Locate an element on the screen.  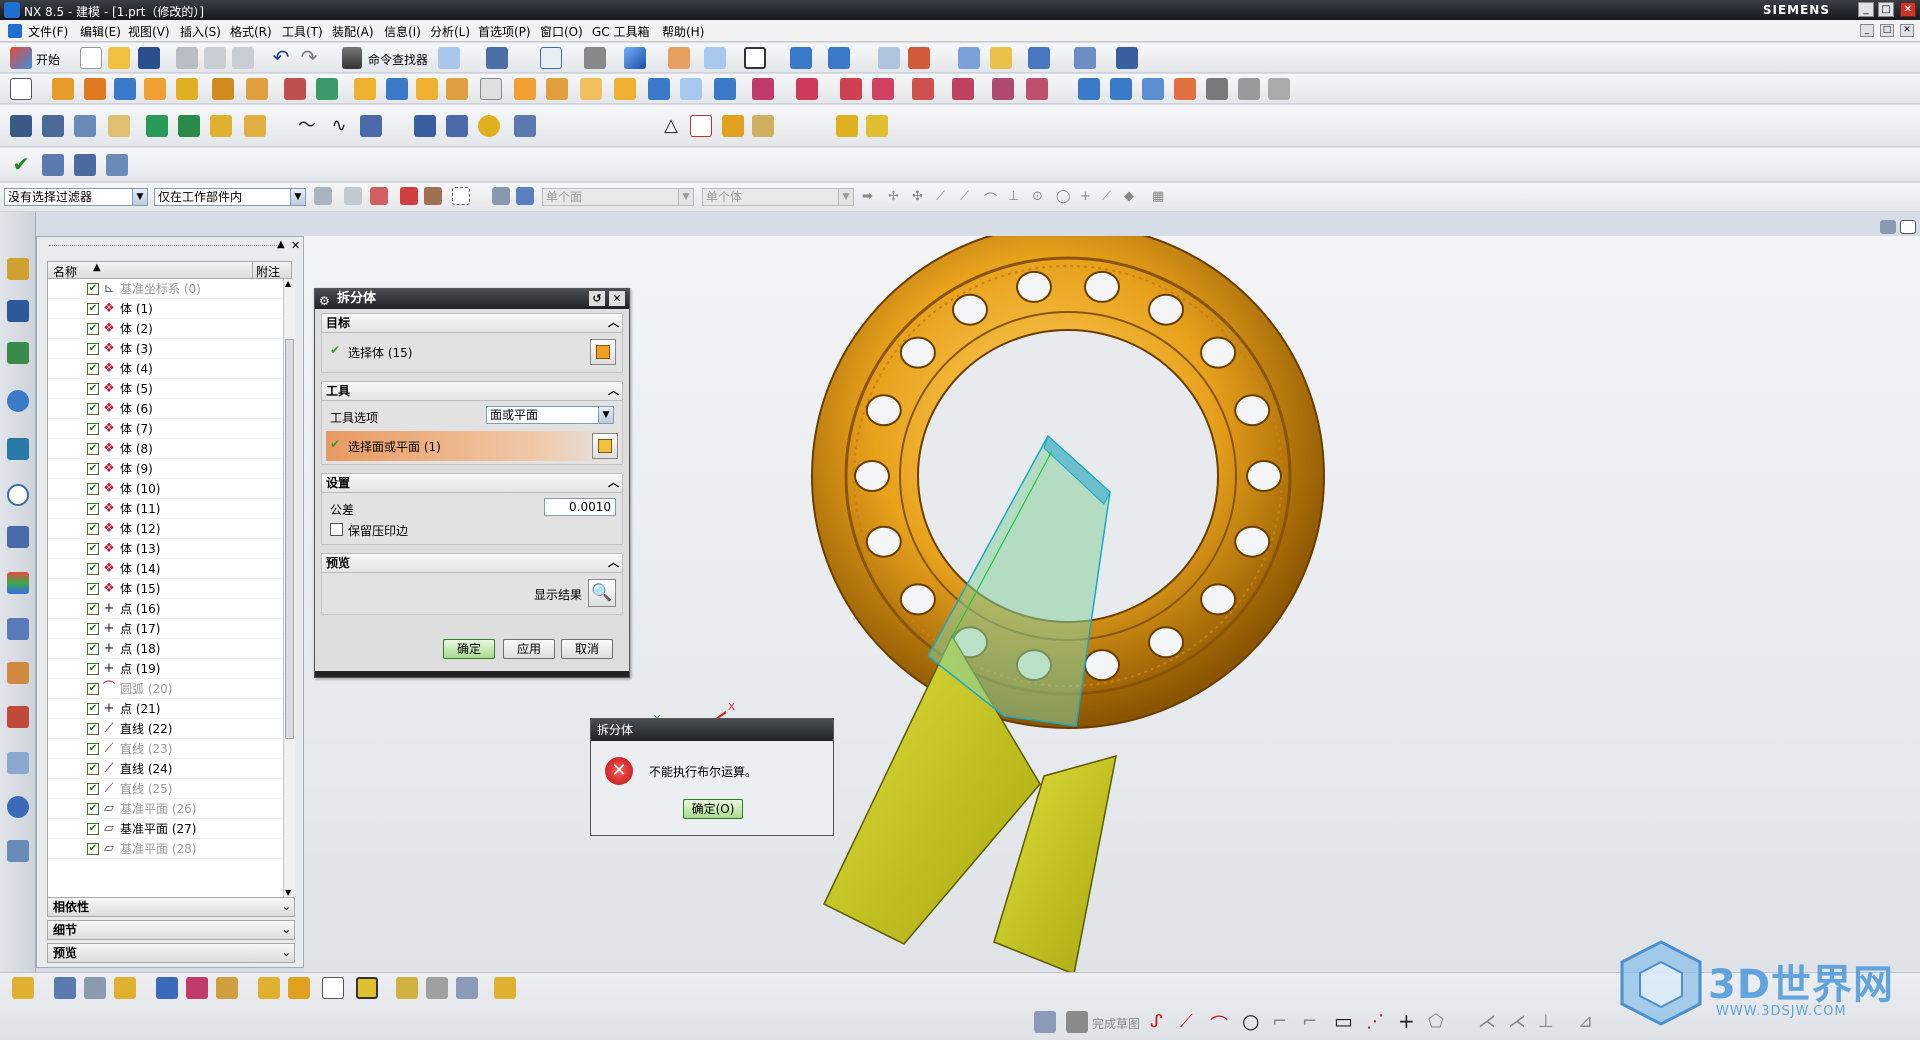
split-body-icon is located at coordinates (491, 89).